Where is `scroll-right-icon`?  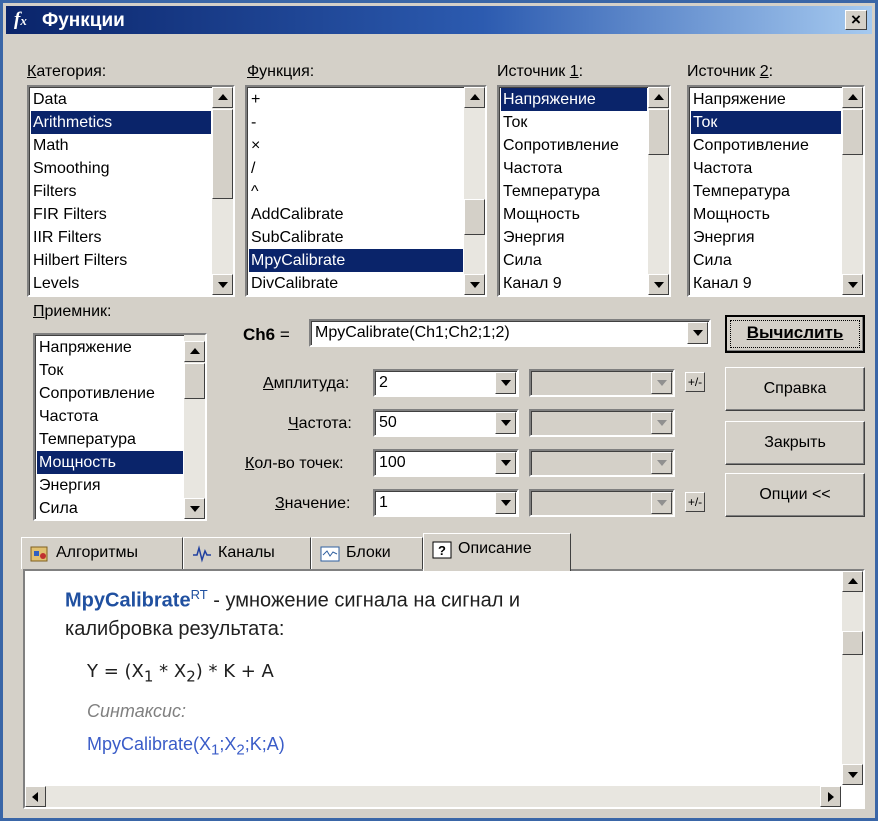 scroll-right-icon is located at coordinates (830, 796).